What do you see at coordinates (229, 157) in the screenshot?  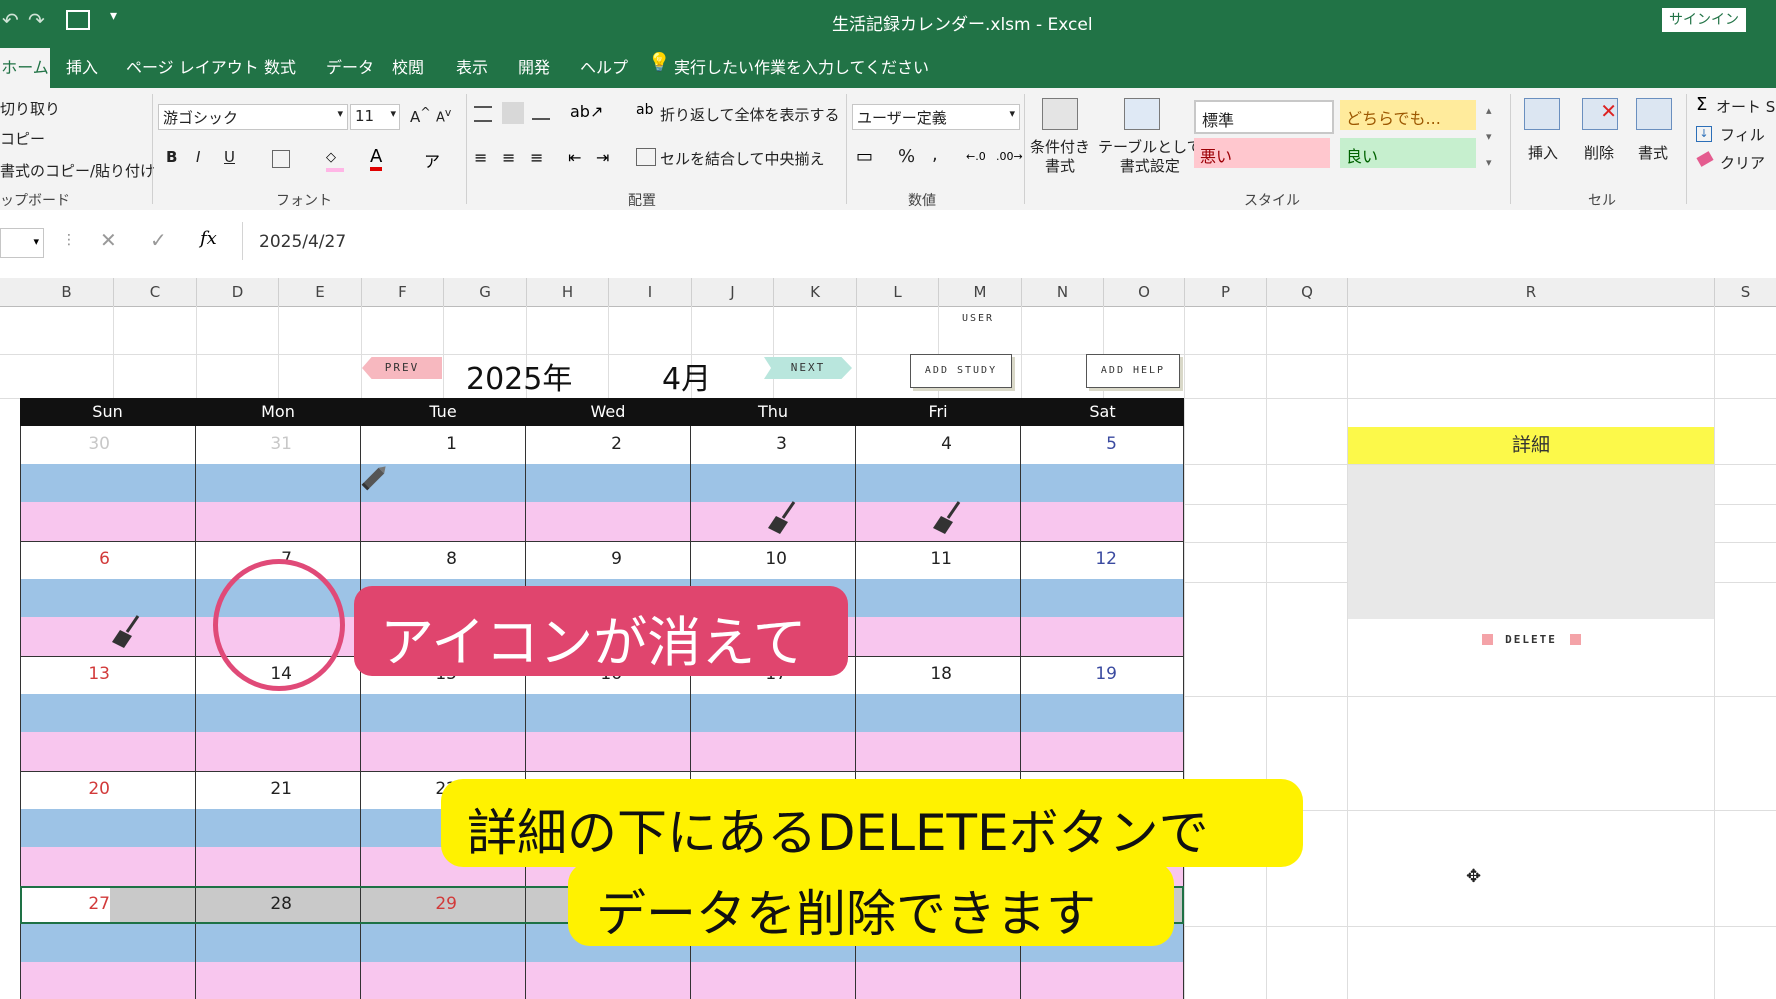 I see `underline-button: U` at bounding box center [229, 157].